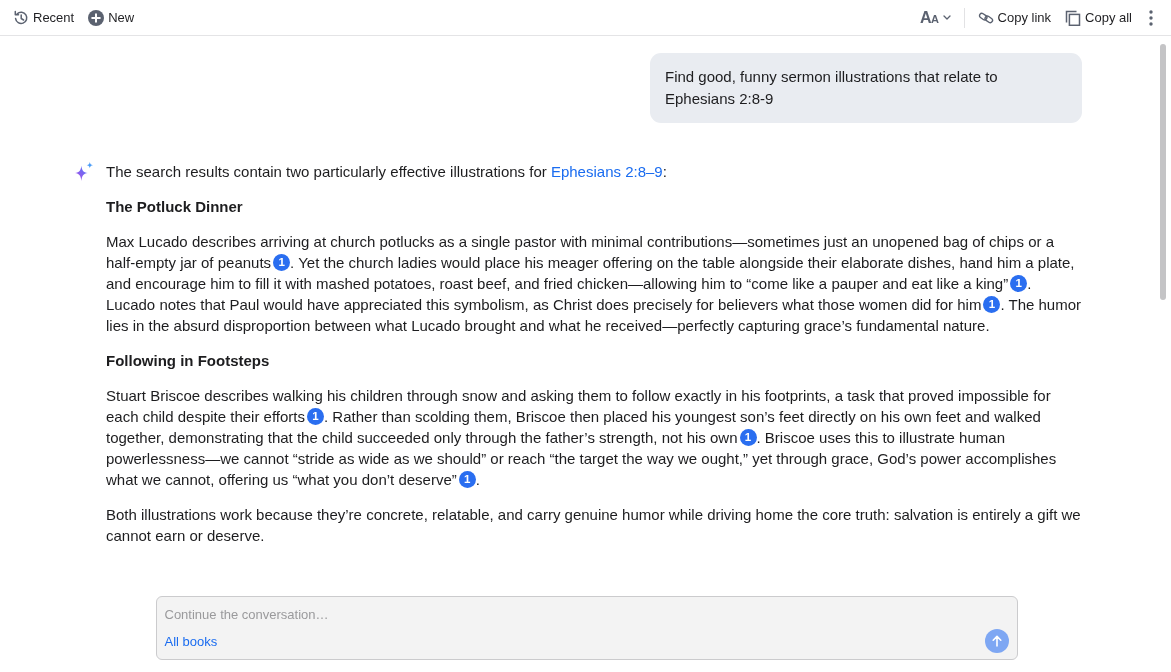 Image resolution: width=1171 pixels, height=672 pixels. What do you see at coordinates (935, 17) in the screenshot?
I see `font-size-button: AA` at bounding box center [935, 17].